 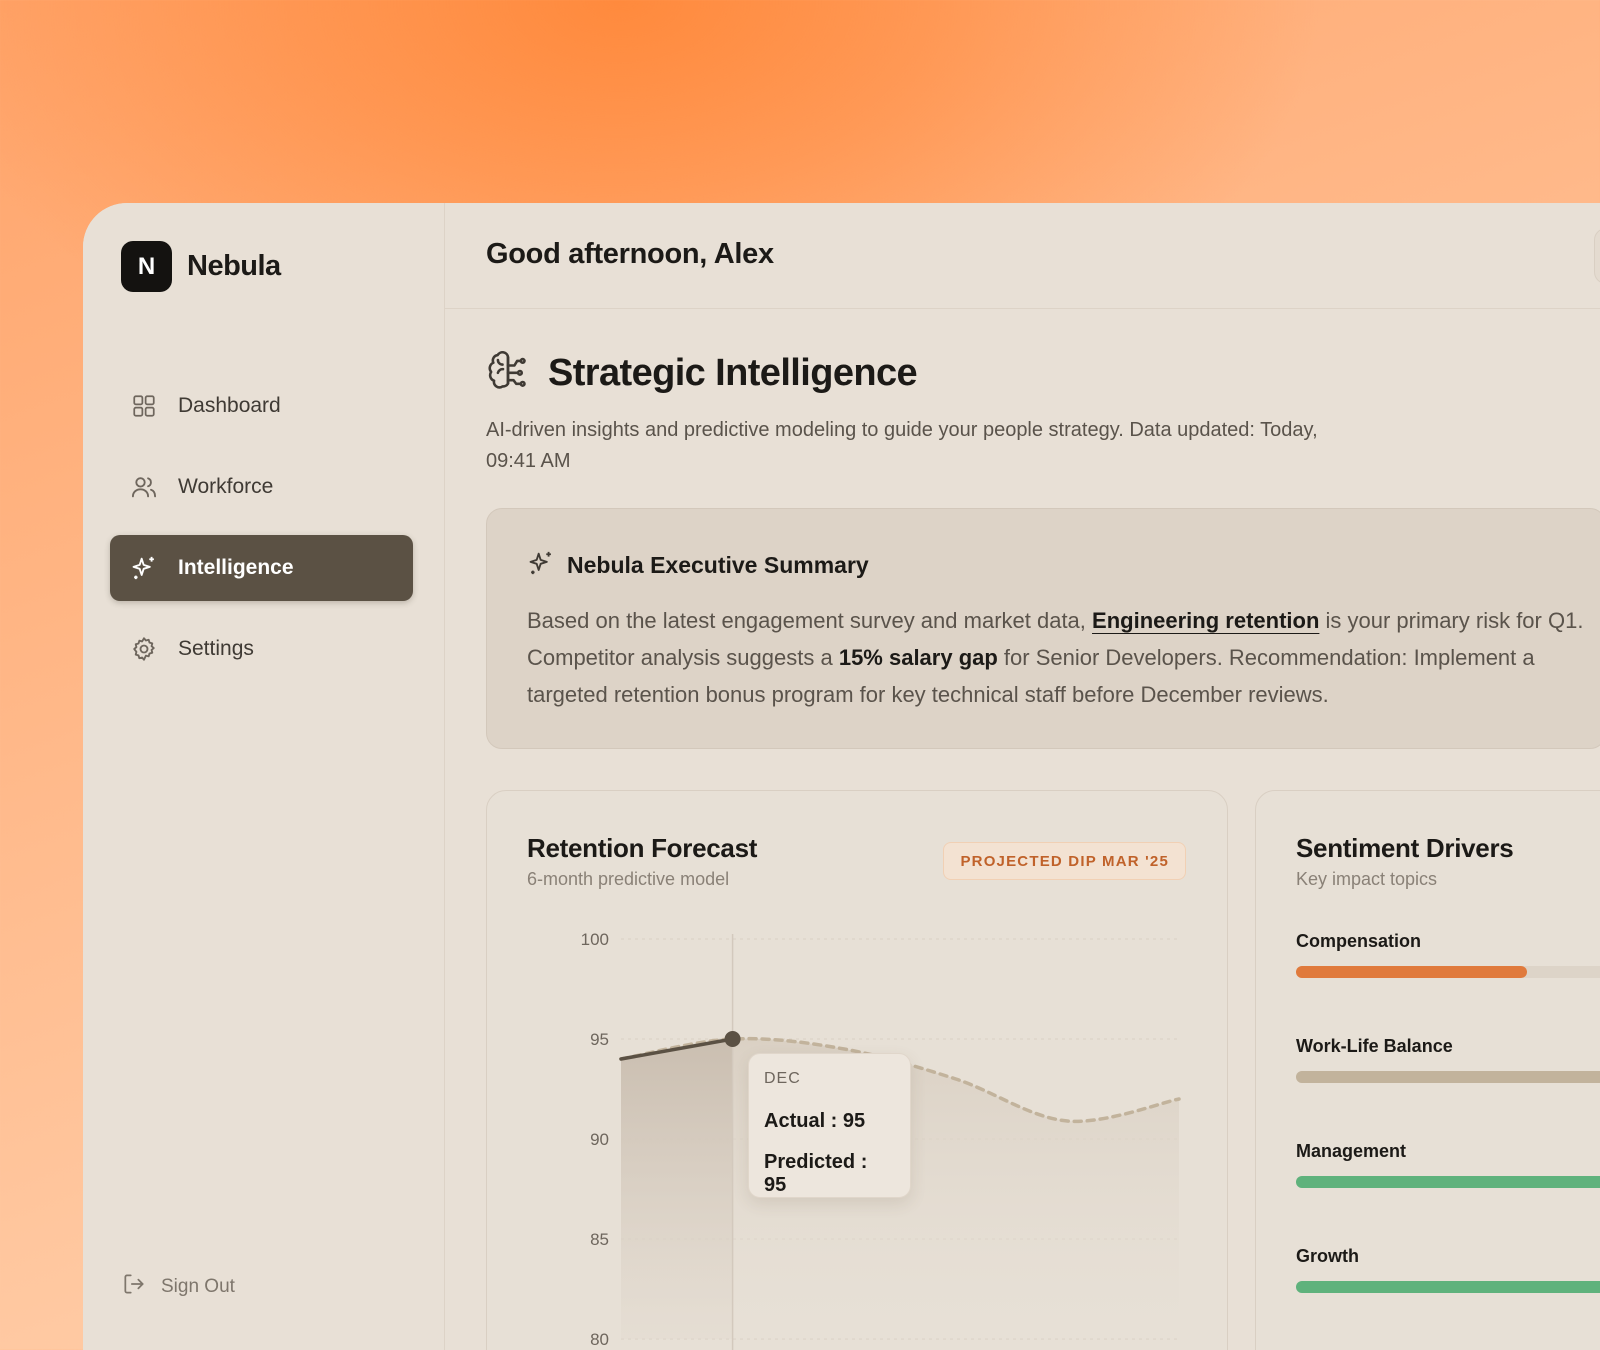 I want to click on driver-row: Growth, so click(x=1448, y=1269).